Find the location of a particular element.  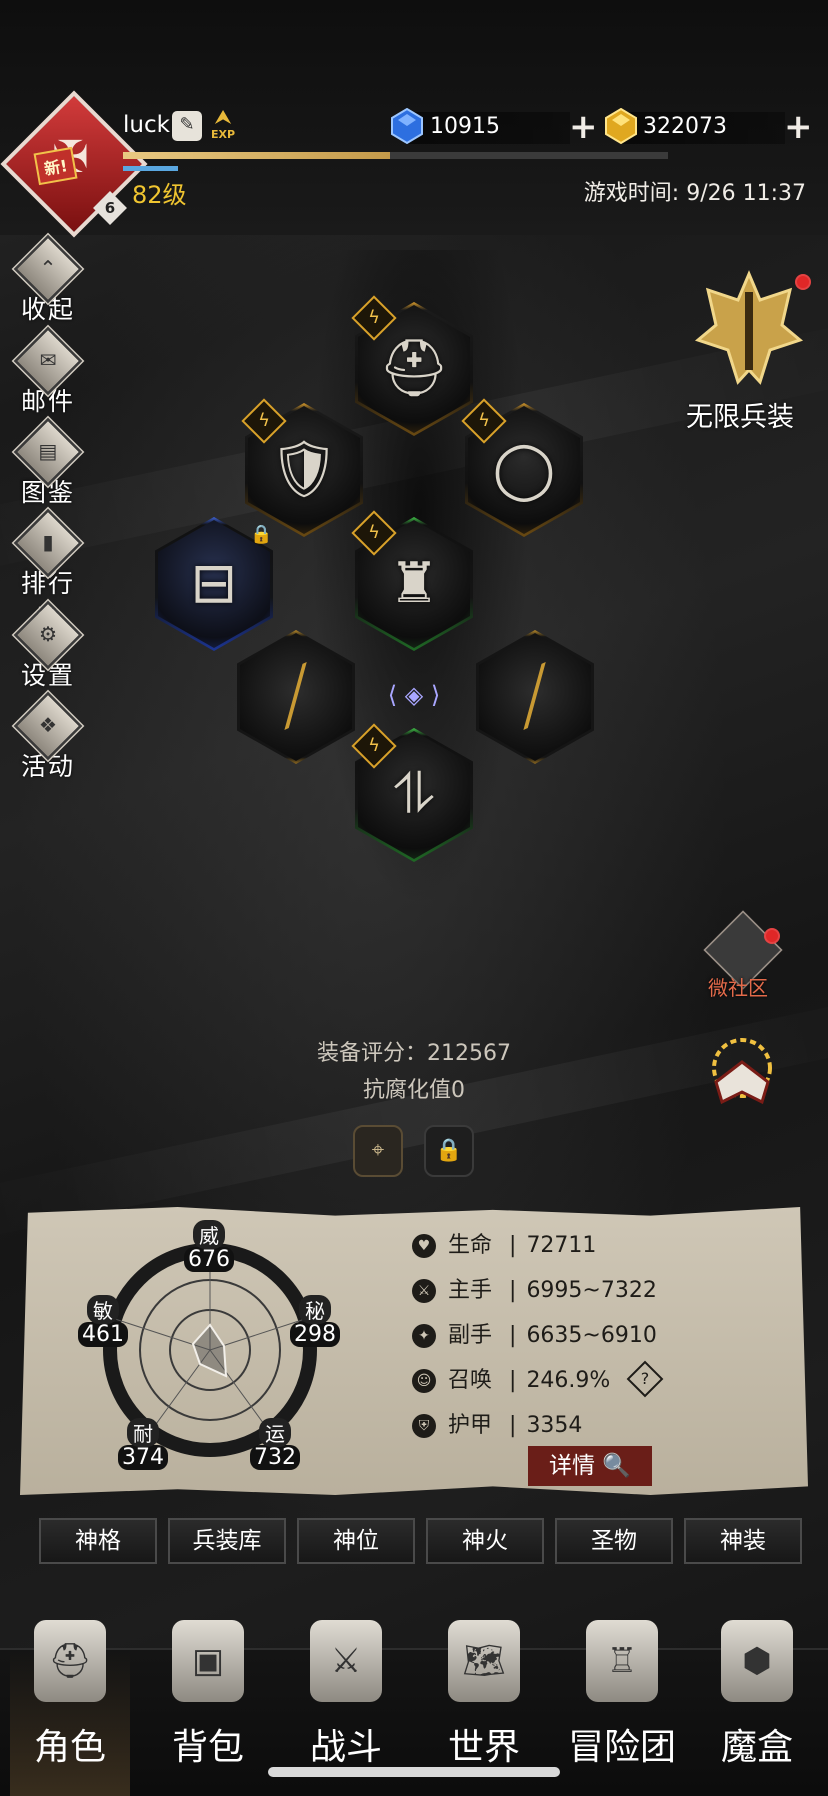

nav-battle-label: 战斗 is located at coordinates (345, 1747).